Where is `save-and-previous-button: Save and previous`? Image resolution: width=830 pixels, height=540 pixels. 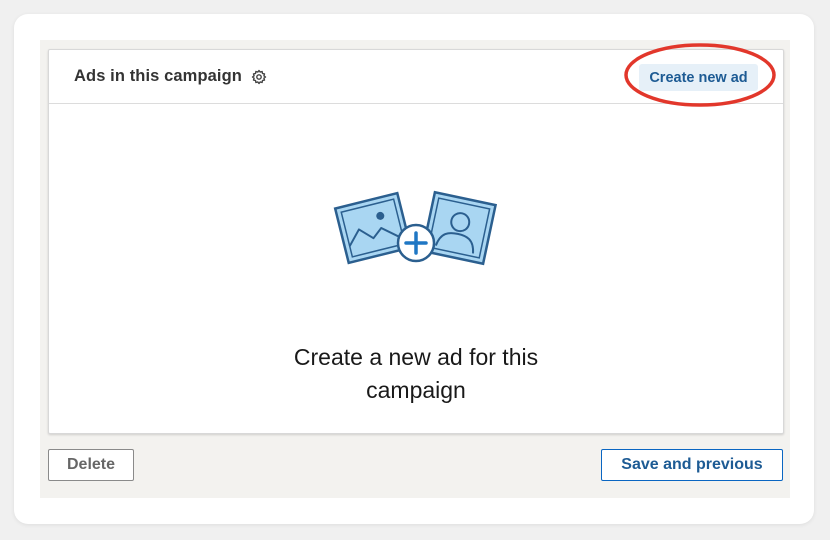
save-and-previous-button: Save and previous is located at coordinates (692, 465).